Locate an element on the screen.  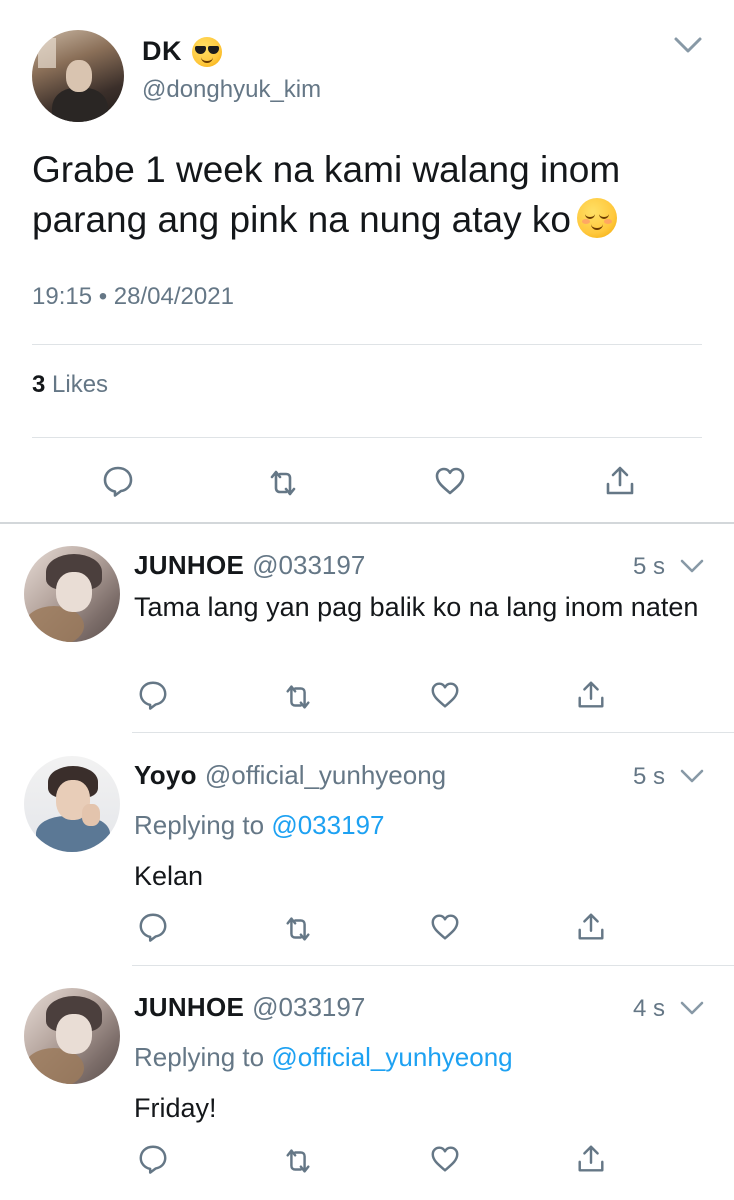
mention-link: @official_yunhyeong is located at coordinates (391, 1057).